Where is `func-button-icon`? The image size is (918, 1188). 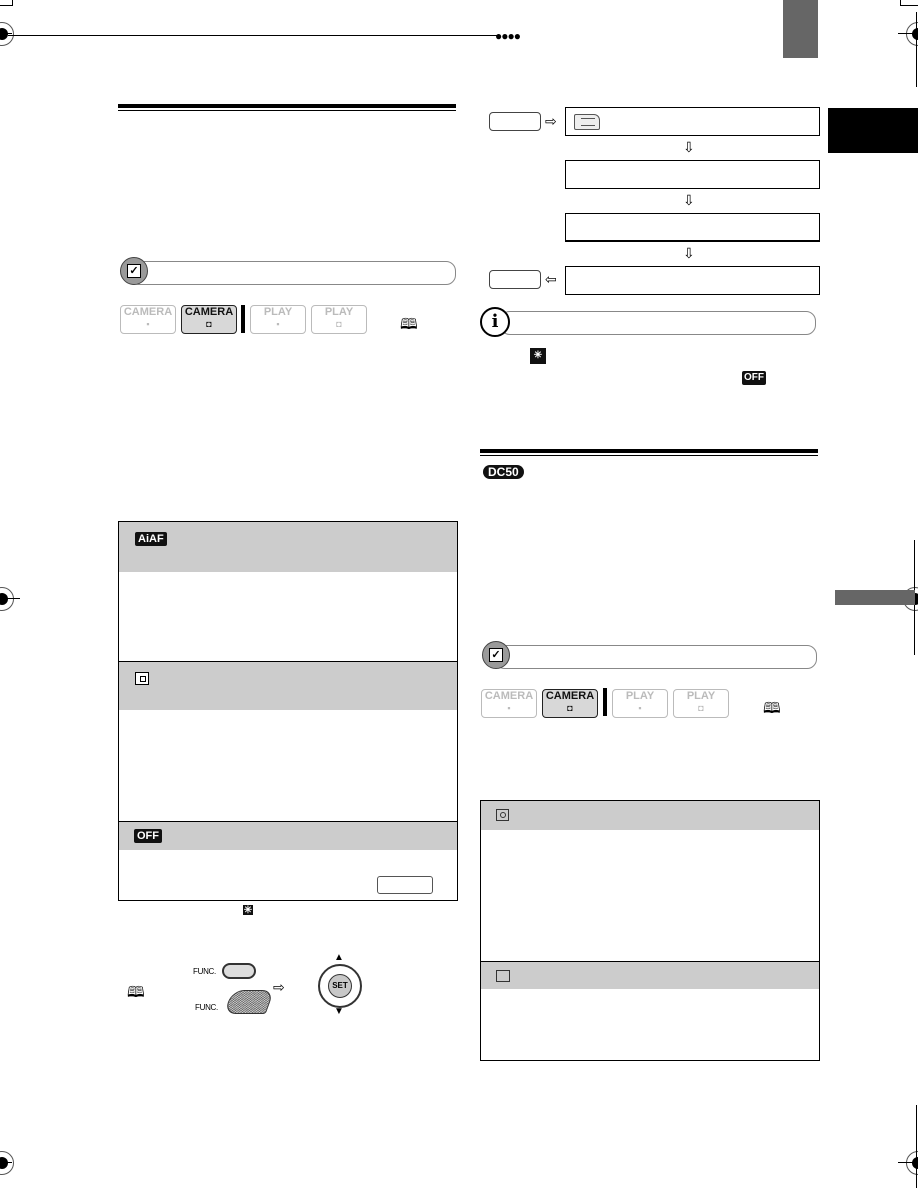
func-button-icon is located at coordinates (239, 971).